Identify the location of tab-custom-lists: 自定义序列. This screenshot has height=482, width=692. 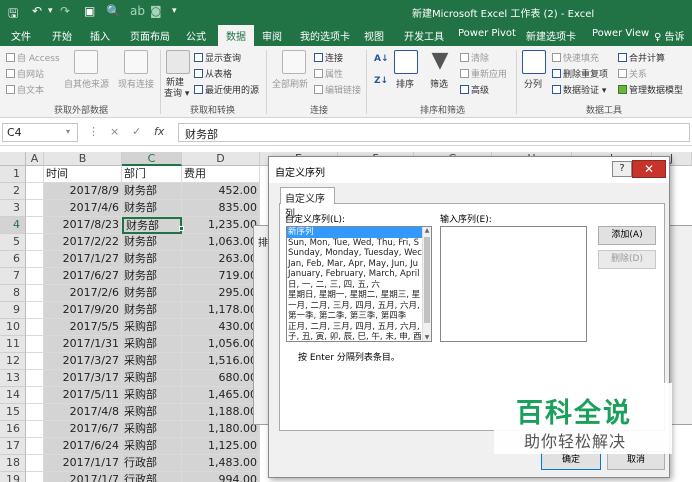
(307, 203).